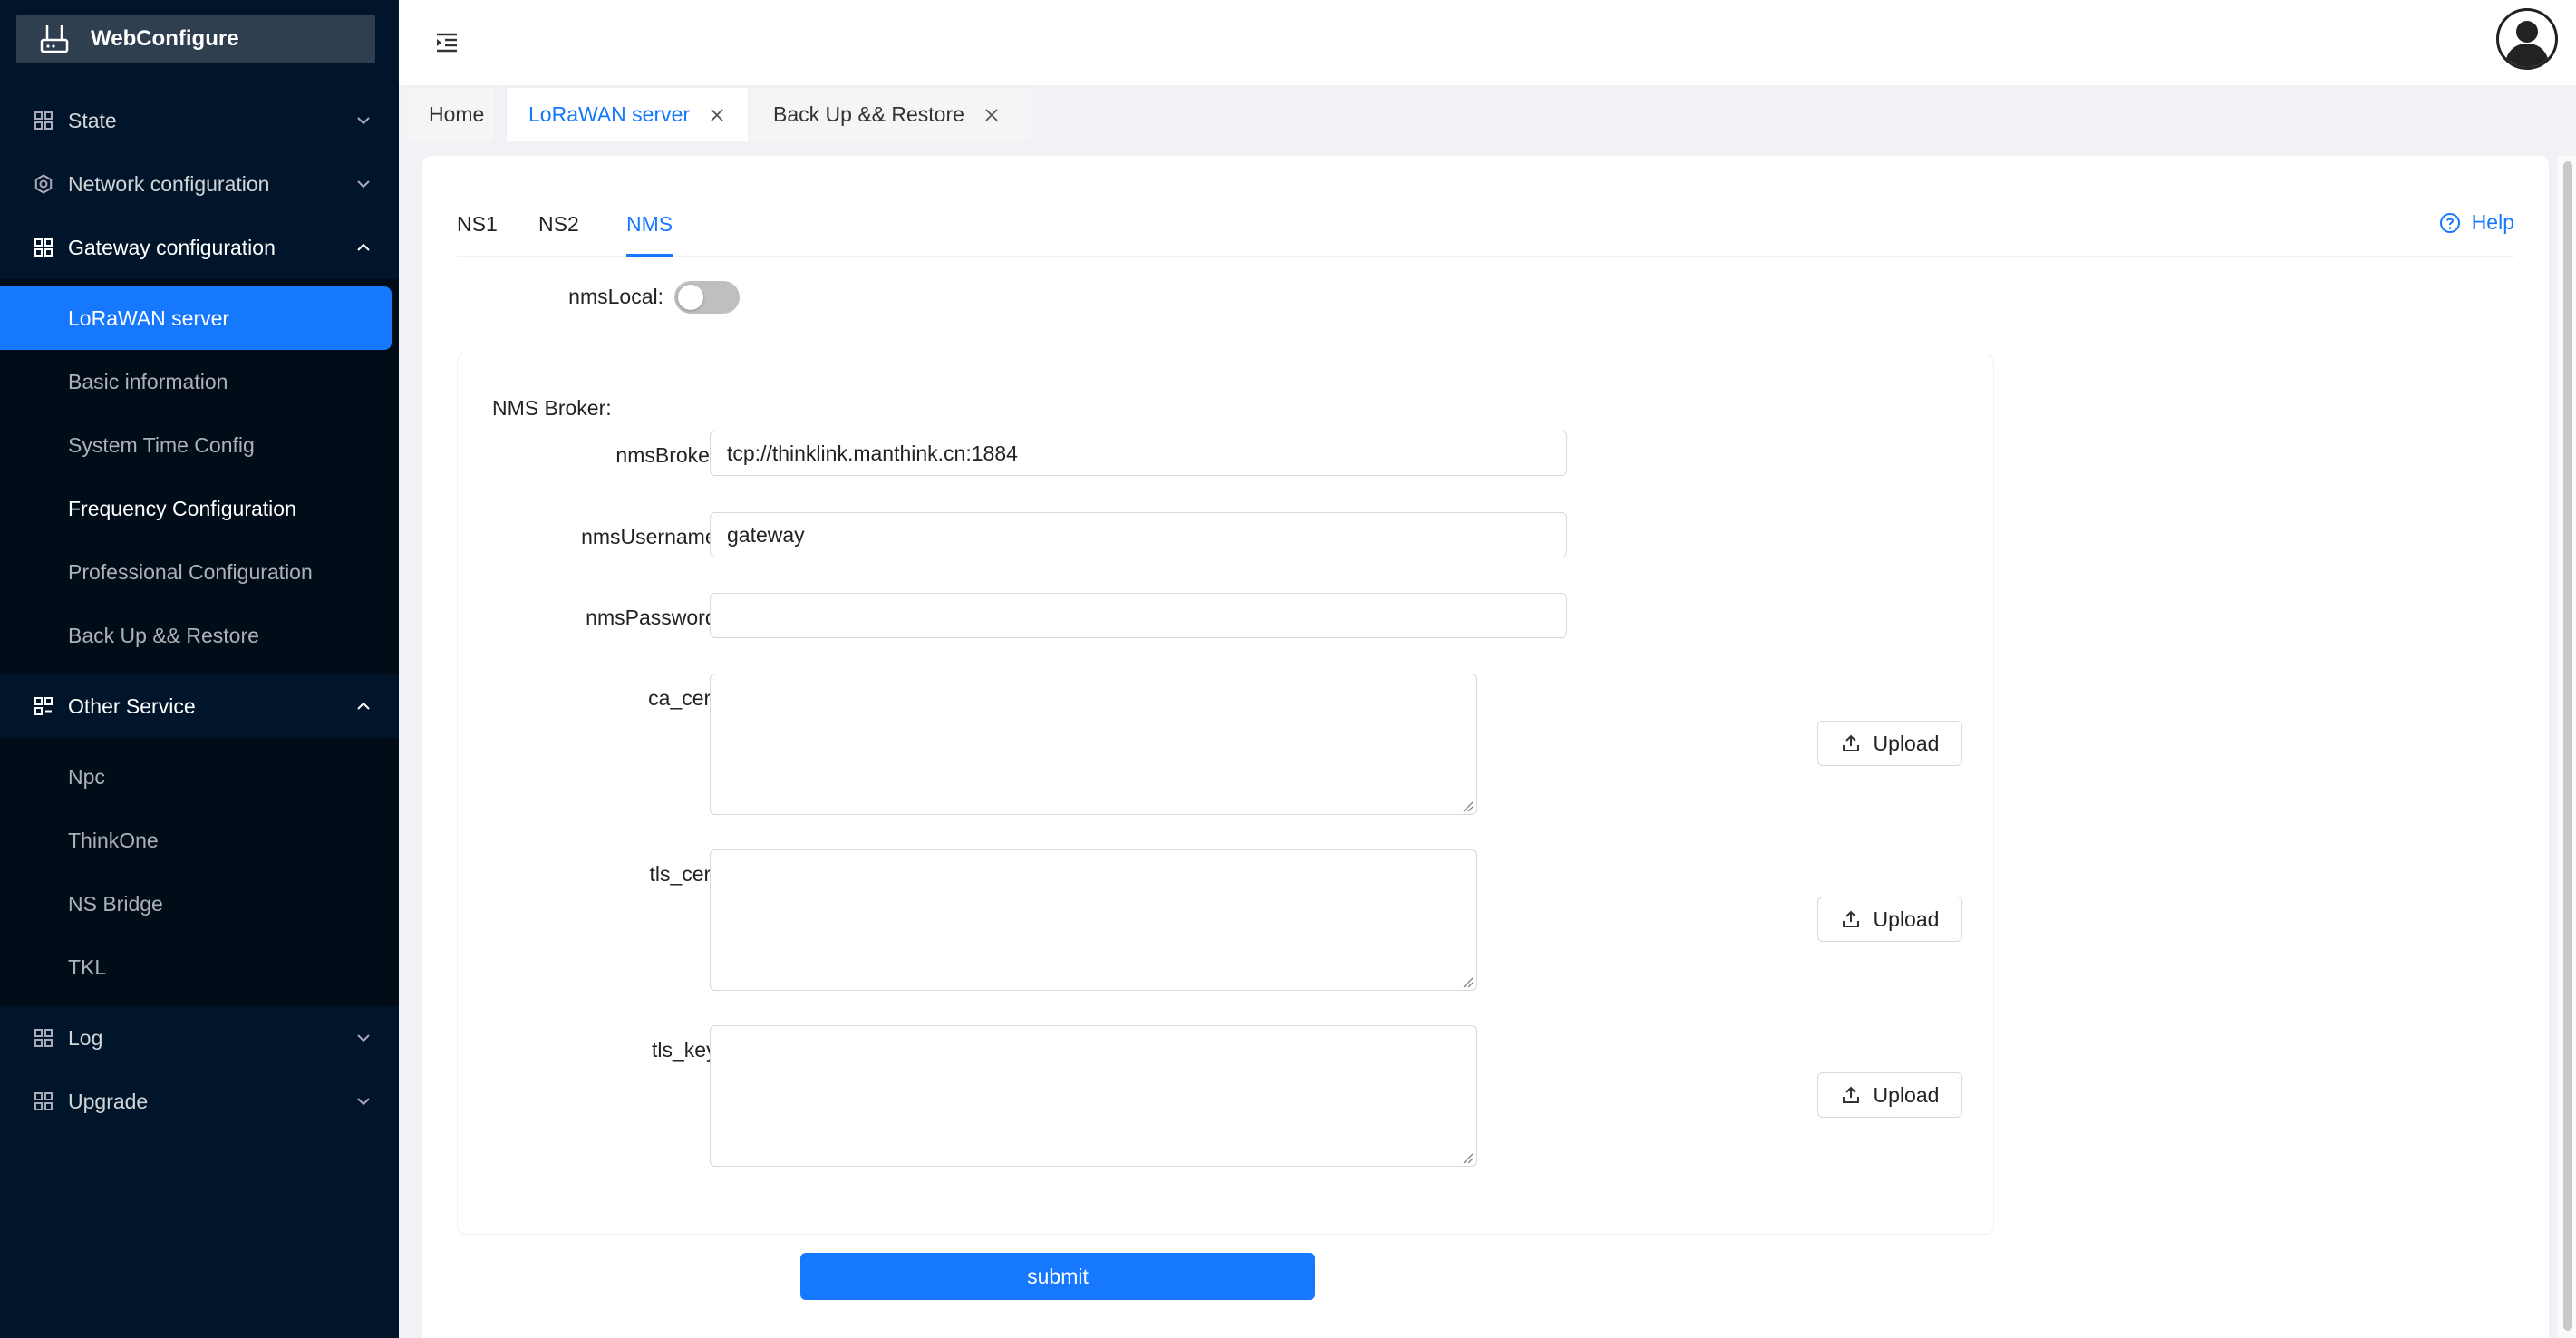 Image resolution: width=2576 pixels, height=1338 pixels. I want to click on gear-icon, so click(43, 184).